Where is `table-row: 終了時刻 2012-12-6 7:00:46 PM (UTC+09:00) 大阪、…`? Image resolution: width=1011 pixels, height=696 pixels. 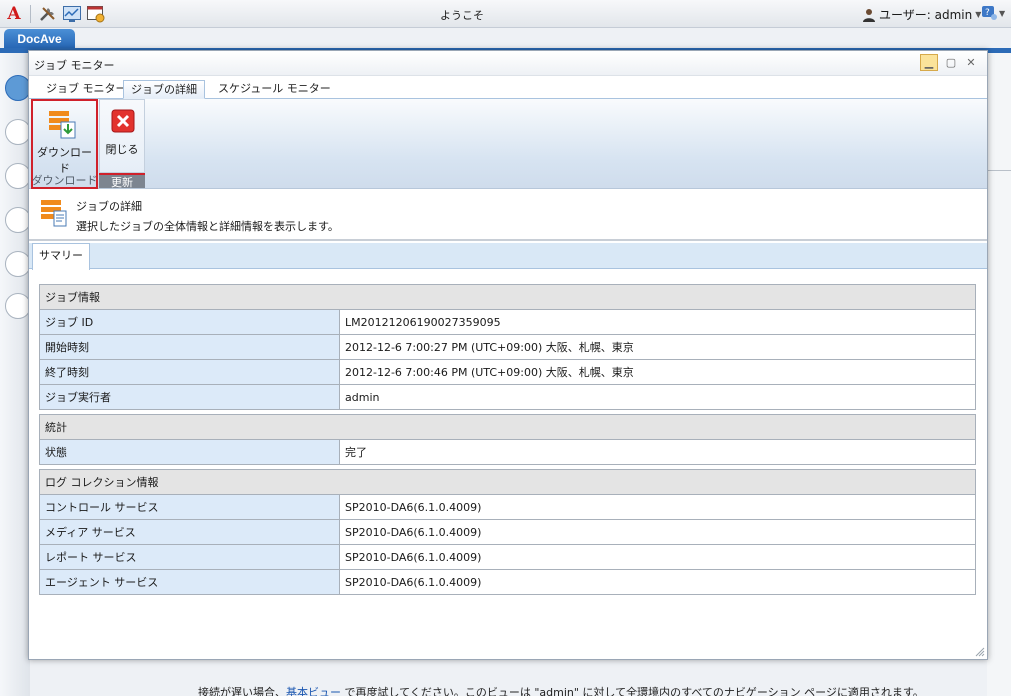 table-row: 終了時刻 2012-12-6 7:00:46 PM (UTC+09:00) 大阪、… is located at coordinates (507, 372).